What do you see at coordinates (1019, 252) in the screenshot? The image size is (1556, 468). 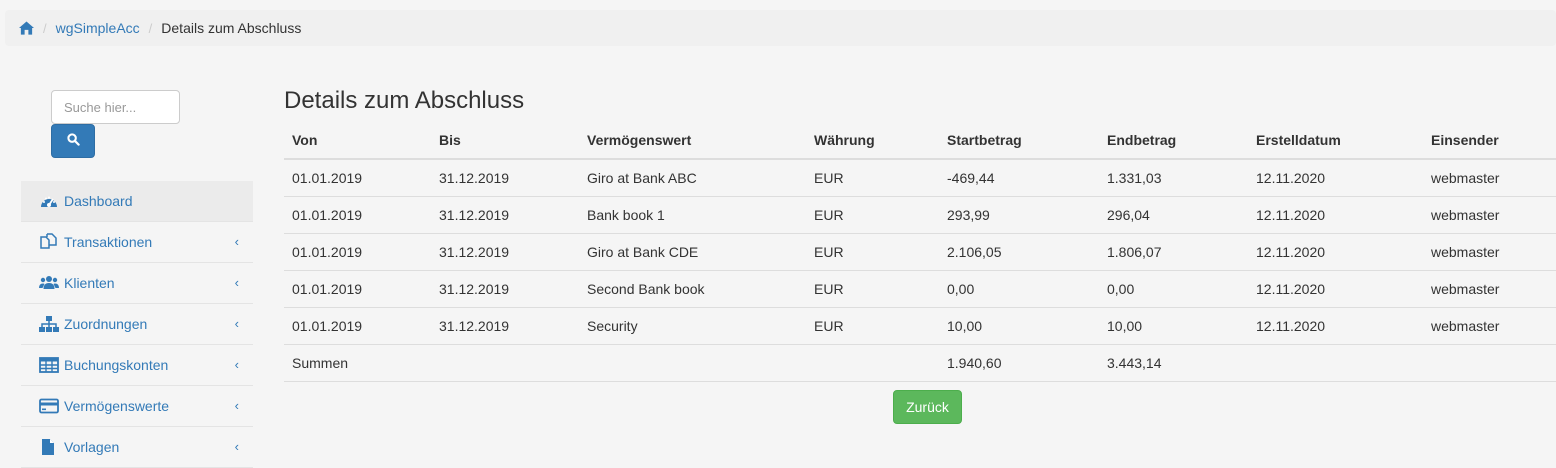 I see `cell-startbetrag: 2.106,05` at bounding box center [1019, 252].